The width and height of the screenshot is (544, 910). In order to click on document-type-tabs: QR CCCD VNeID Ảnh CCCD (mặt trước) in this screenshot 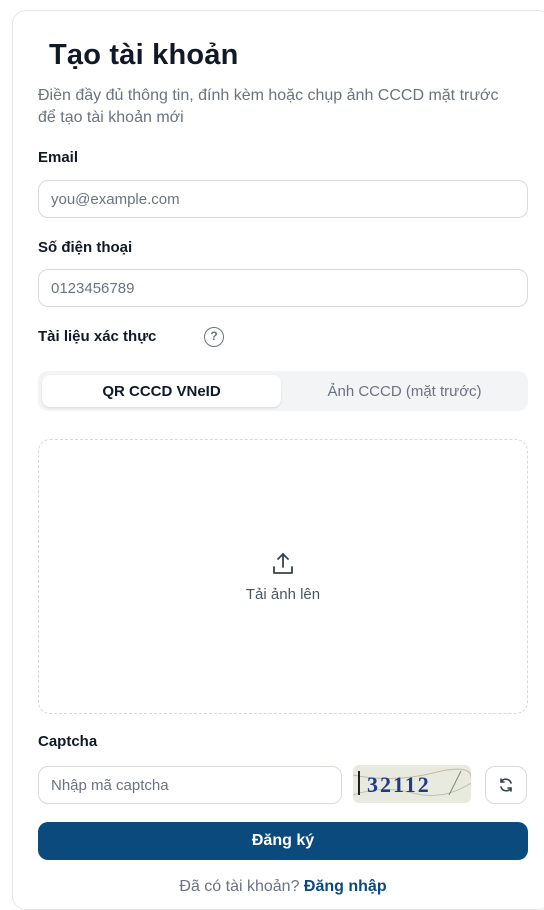, I will do `click(283, 391)`.